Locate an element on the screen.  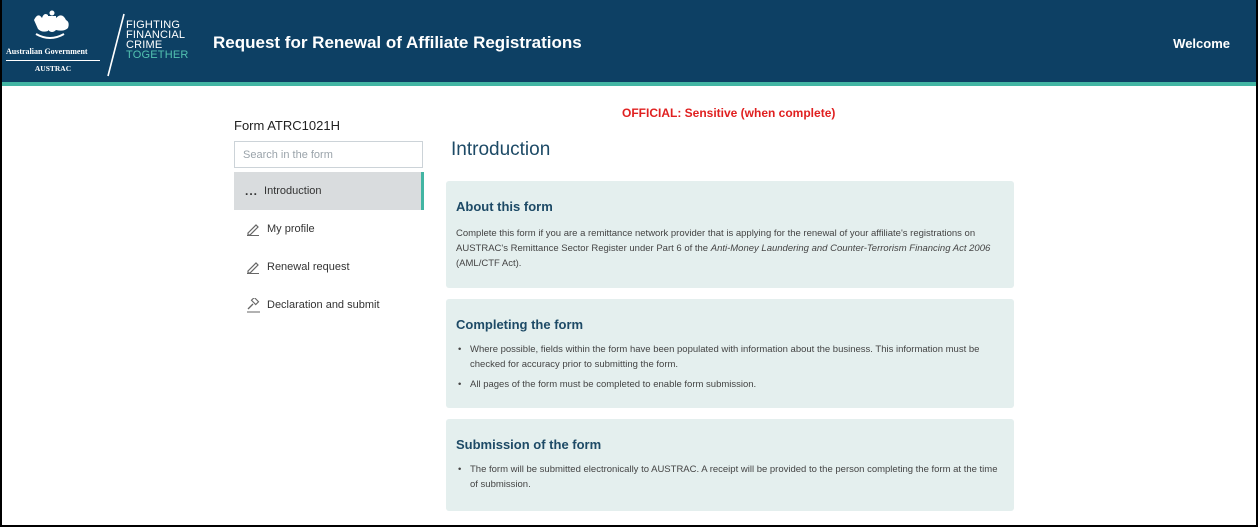
section-heading: Submission of the form is located at coordinates (529, 444).